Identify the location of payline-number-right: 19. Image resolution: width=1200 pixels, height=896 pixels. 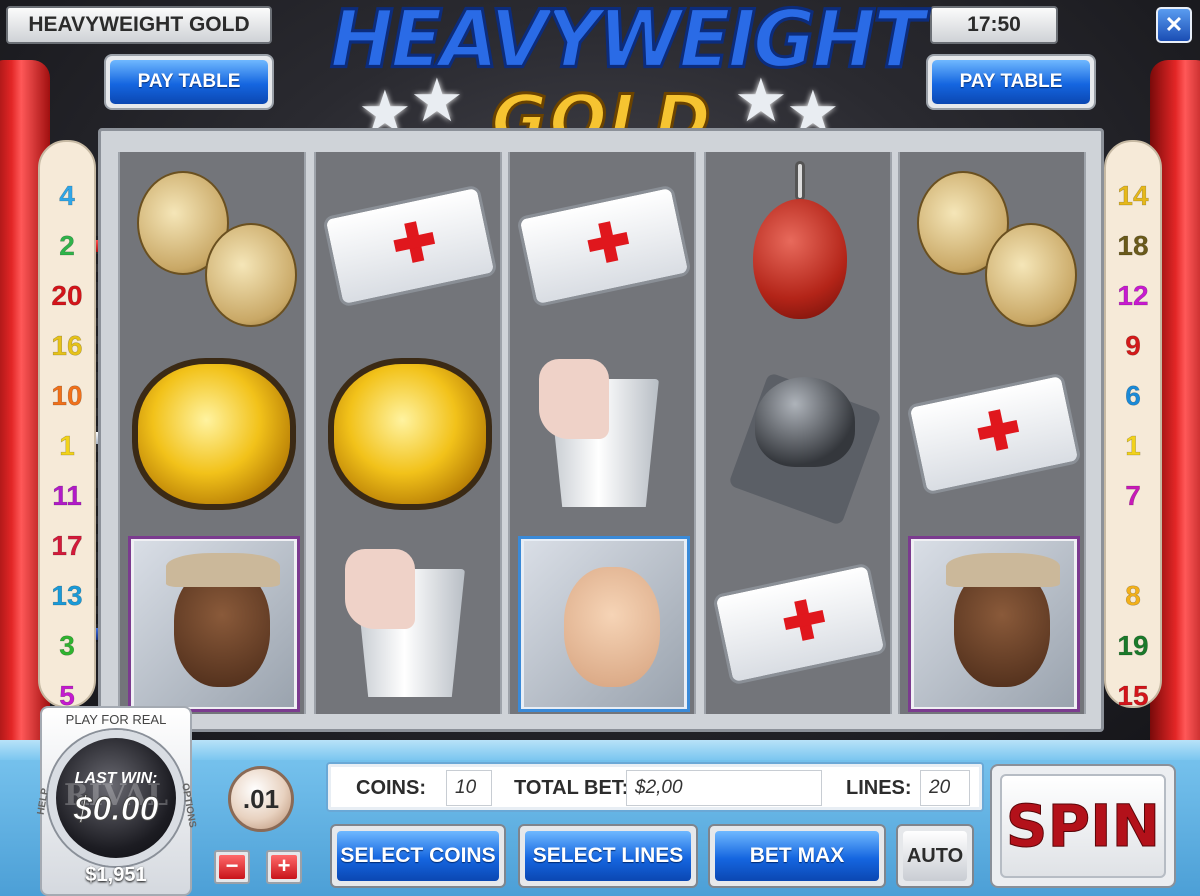
(1133, 647).